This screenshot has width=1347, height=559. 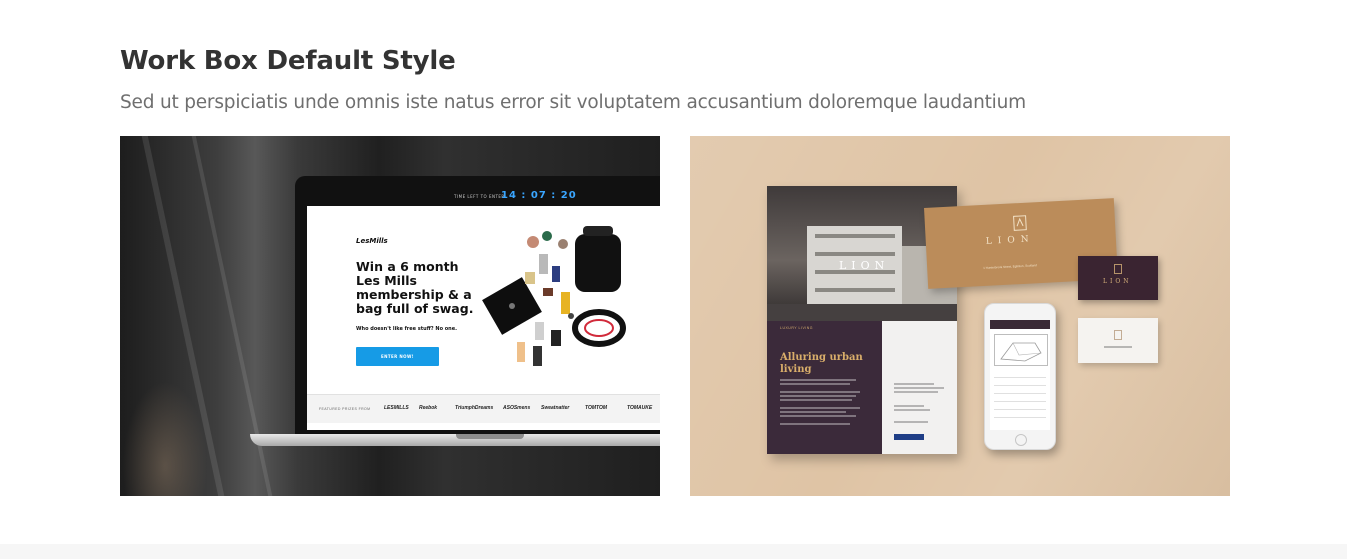 What do you see at coordinates (864, 265) in the screenshot?
I see `brochure-logo: LION` at bounding box center [864, 265].